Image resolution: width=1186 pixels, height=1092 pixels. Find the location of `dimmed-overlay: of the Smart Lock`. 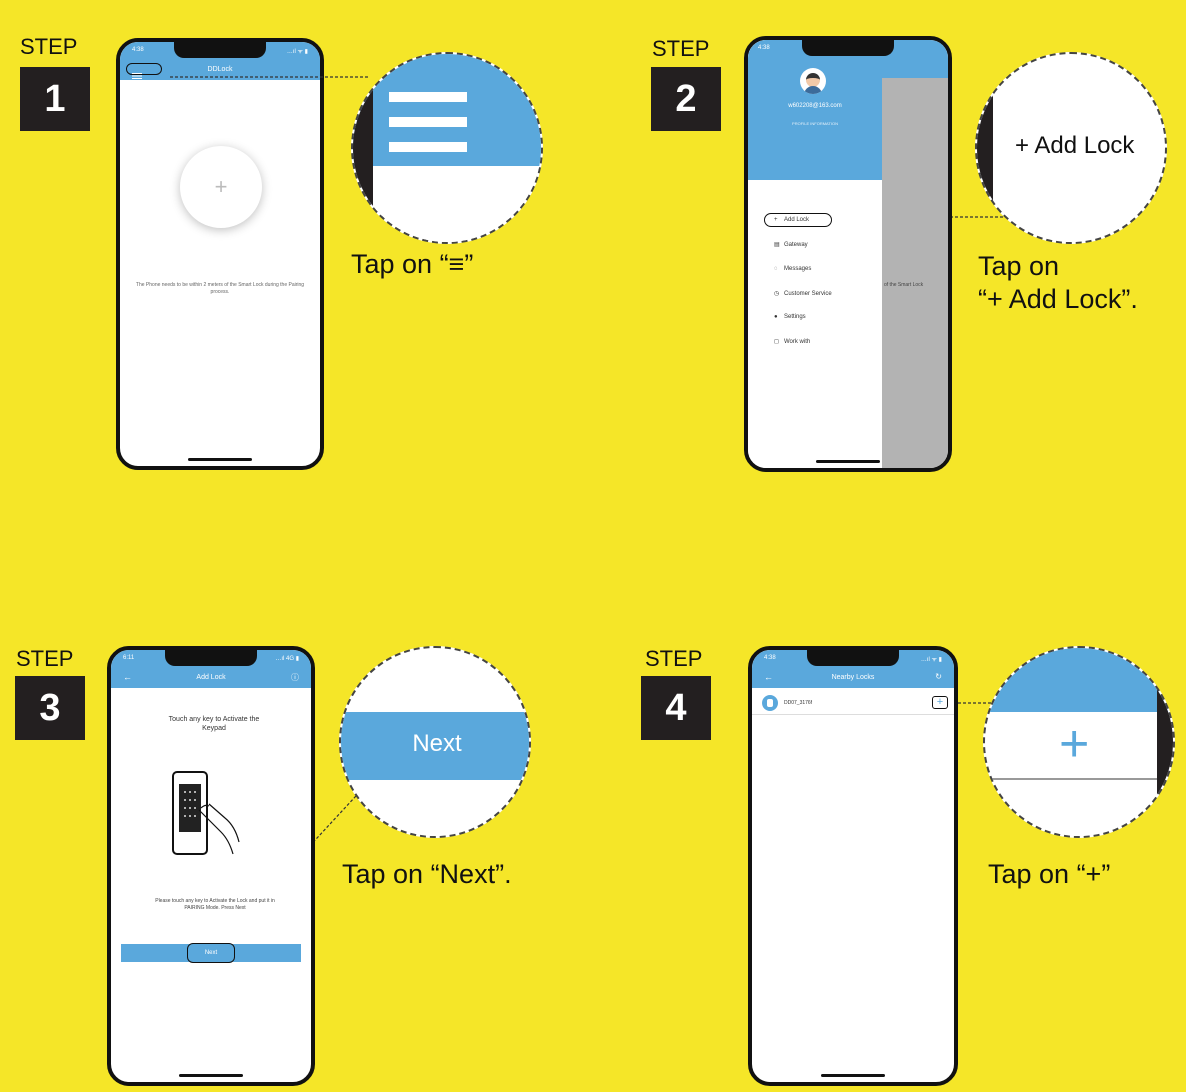

dimmed-overlay: of the Smart Lock is located at coordinates (915, 254).